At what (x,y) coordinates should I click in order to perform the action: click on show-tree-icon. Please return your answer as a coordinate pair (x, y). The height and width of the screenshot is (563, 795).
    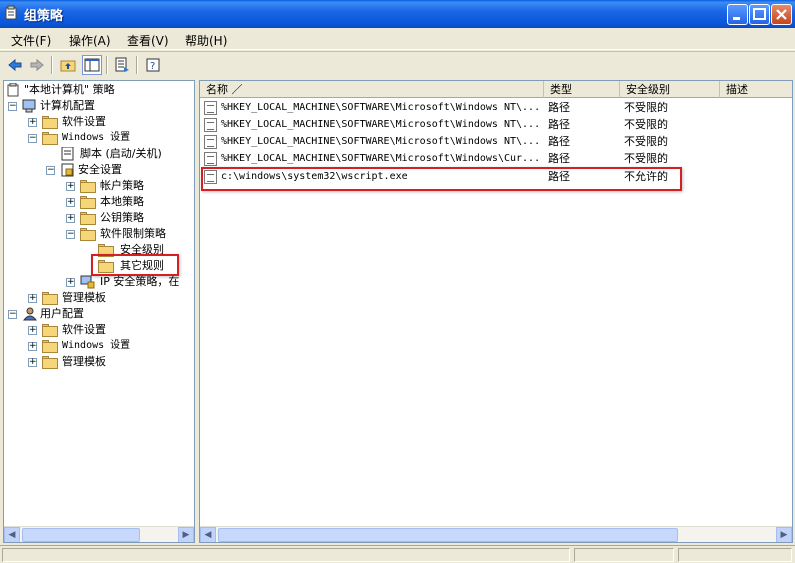
    Looking at the image, I should click on (92, 65).